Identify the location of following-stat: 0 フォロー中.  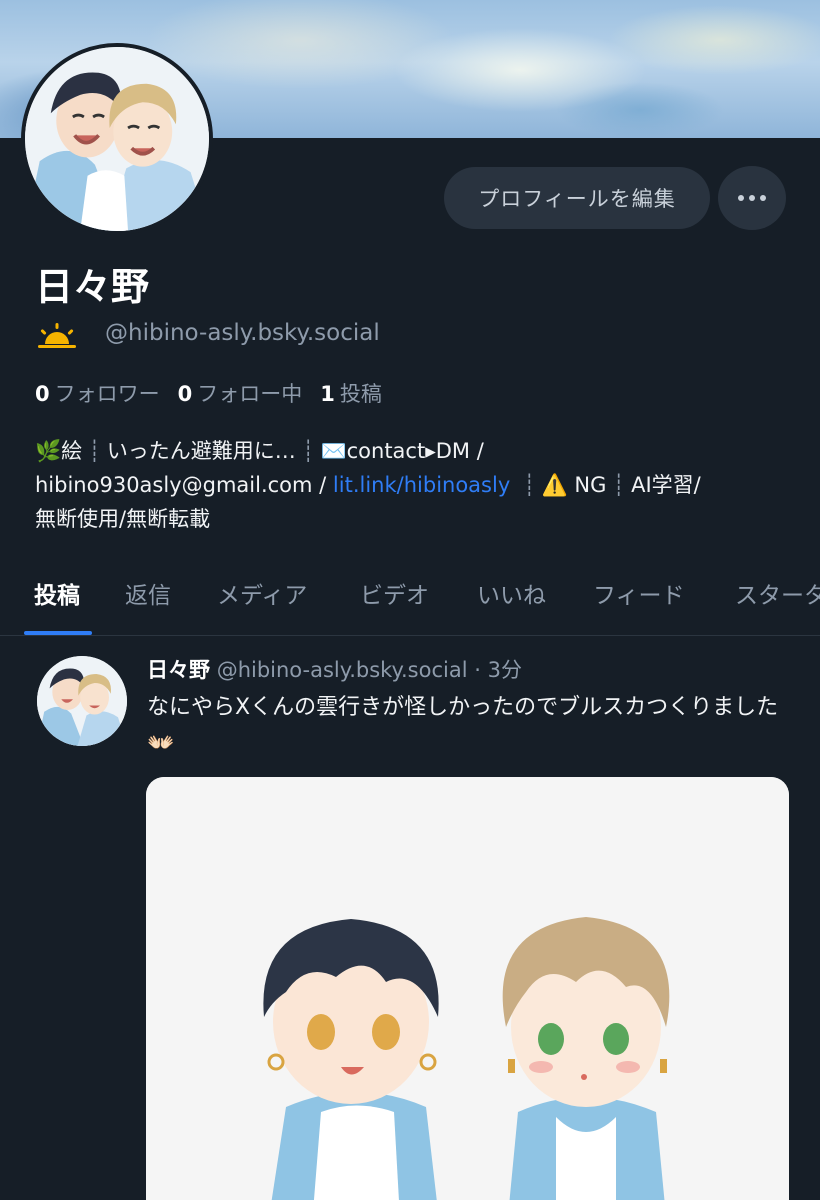
(240, 393).